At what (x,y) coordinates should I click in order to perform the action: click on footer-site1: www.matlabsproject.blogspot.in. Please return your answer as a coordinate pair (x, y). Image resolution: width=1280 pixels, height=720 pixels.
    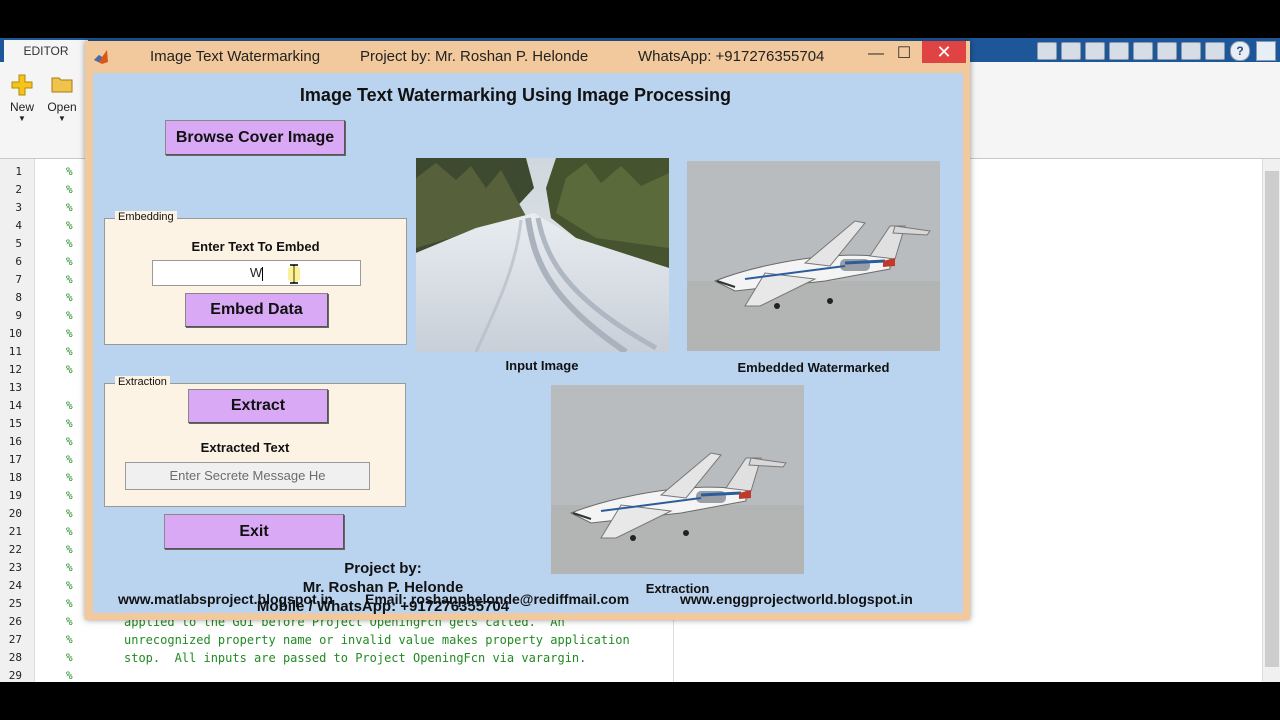
    Looking at the image, I should click on (225, 599).